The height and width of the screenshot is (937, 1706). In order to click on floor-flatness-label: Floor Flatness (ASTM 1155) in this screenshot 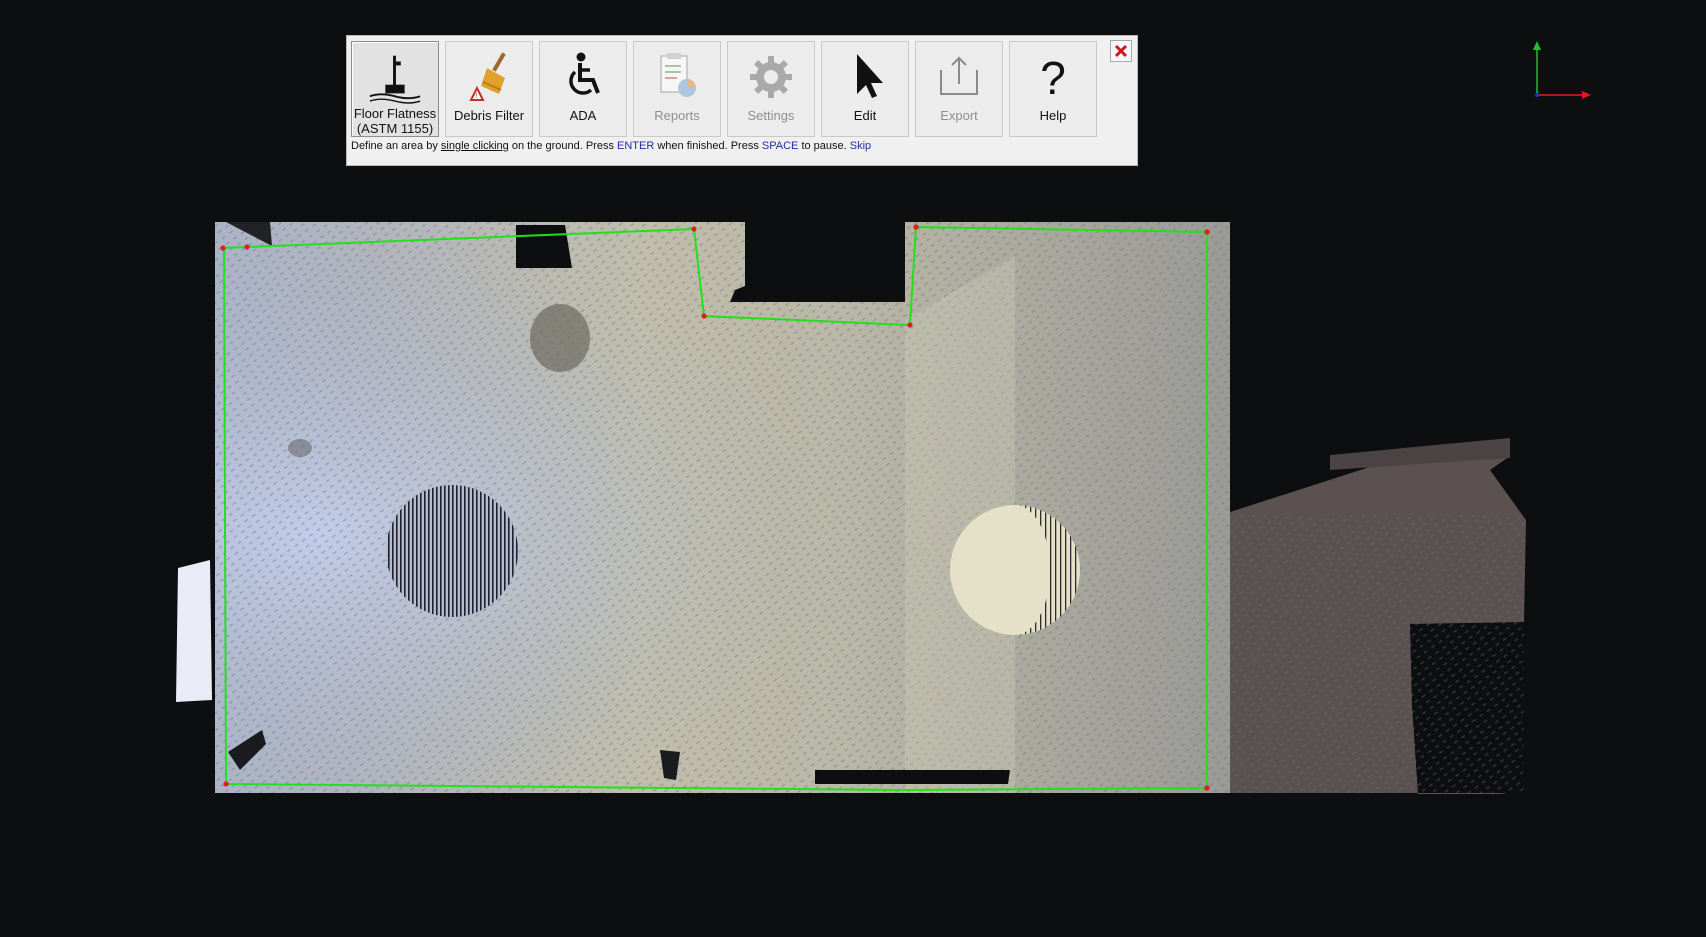, I will do `click(395, 121)`.